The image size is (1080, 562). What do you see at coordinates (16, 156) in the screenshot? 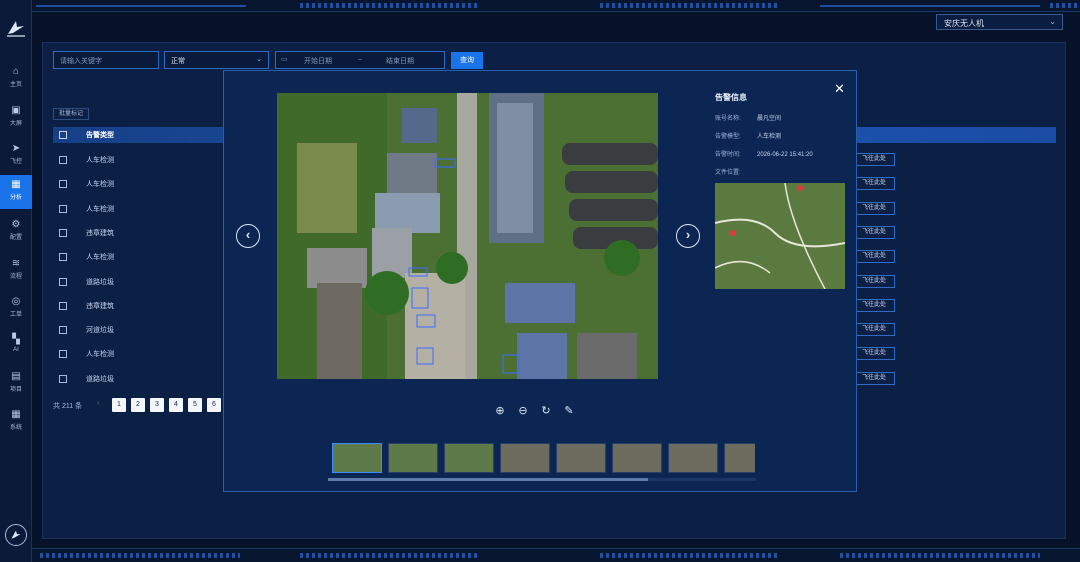
I see `sidebar-item-2: ➤ 飞控` at bounding box center [16, 156].